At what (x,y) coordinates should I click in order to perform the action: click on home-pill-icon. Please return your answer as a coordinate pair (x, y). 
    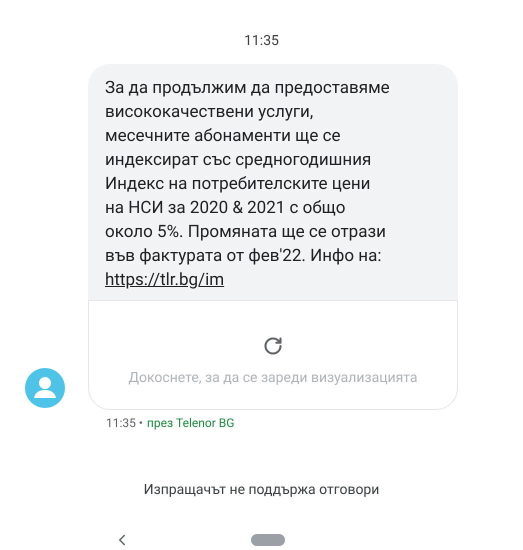
    Looking at the image, I should click on (268, 540).